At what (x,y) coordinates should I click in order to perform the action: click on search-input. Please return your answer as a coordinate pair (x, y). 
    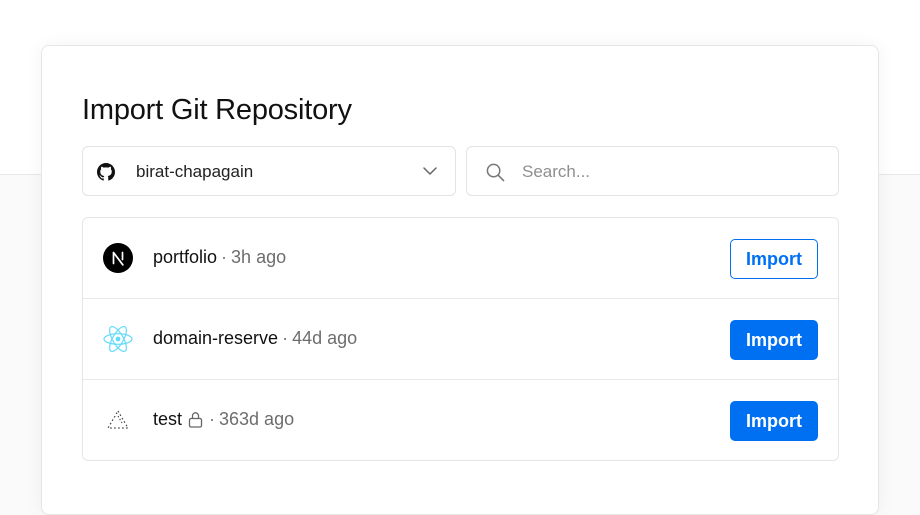
    Looking at the image, I should click on (672, 172).